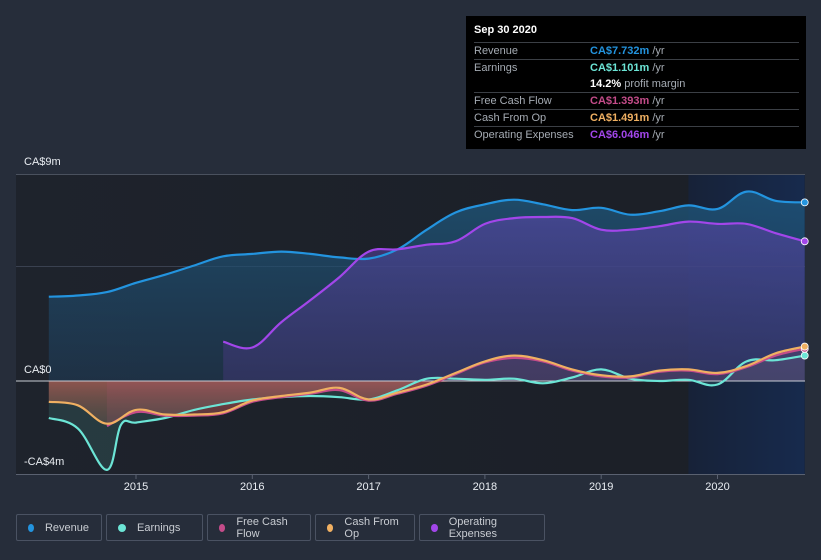  What do you see at coordinates (262, 527) in the screenshot?
I see `legend-label: Free Cash Flow` at bounding box center [262, 527].